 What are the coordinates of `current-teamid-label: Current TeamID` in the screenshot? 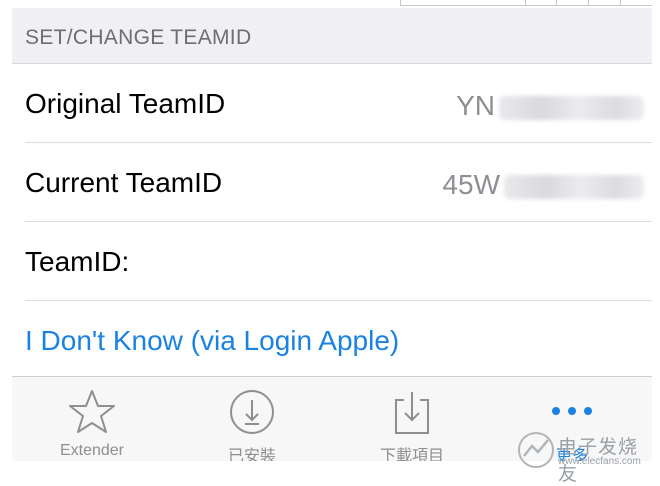 It's located at (124, 182).